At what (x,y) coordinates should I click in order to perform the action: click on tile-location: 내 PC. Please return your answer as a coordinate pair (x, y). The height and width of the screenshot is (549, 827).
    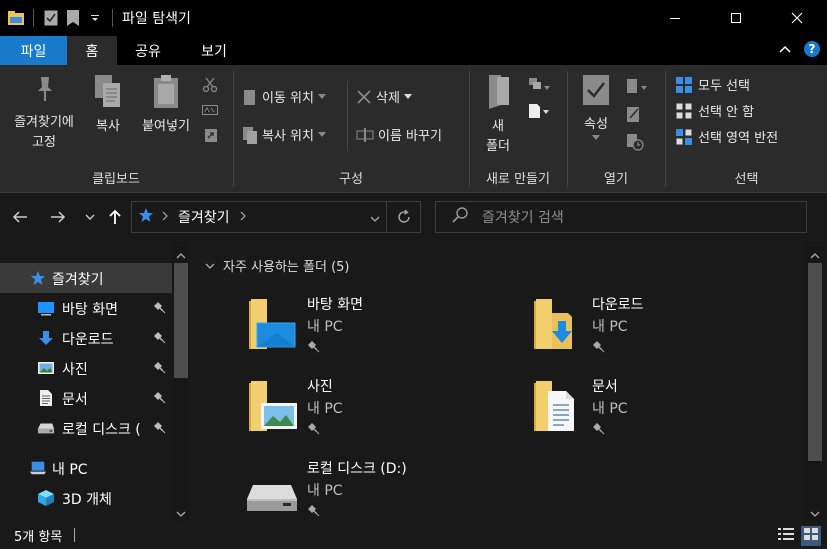
    Looking at the image, I should click on (610, 327).